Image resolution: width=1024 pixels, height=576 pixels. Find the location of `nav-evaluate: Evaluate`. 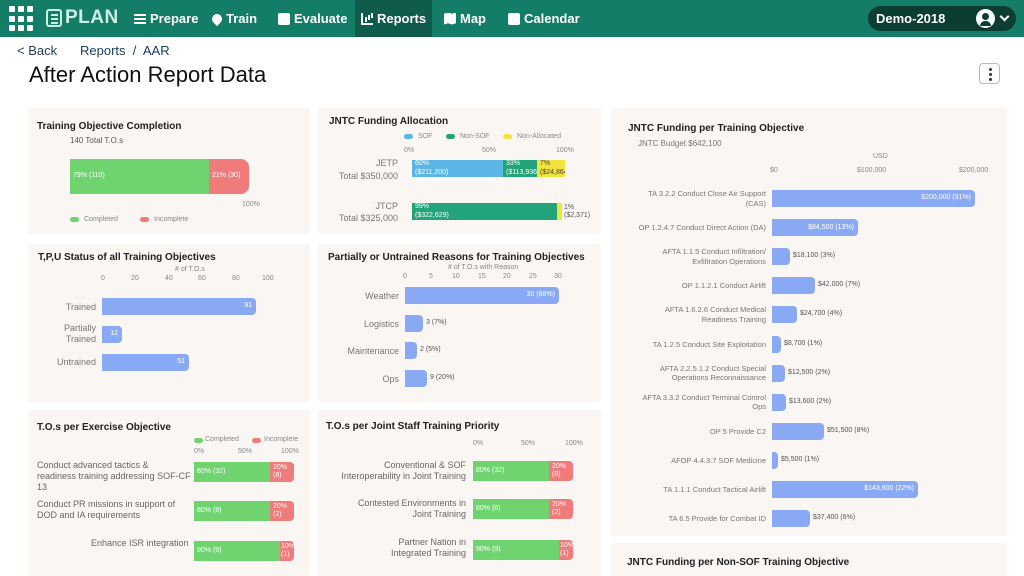

nav-evaluate: Evaluate is located at coordinates (312, 18).